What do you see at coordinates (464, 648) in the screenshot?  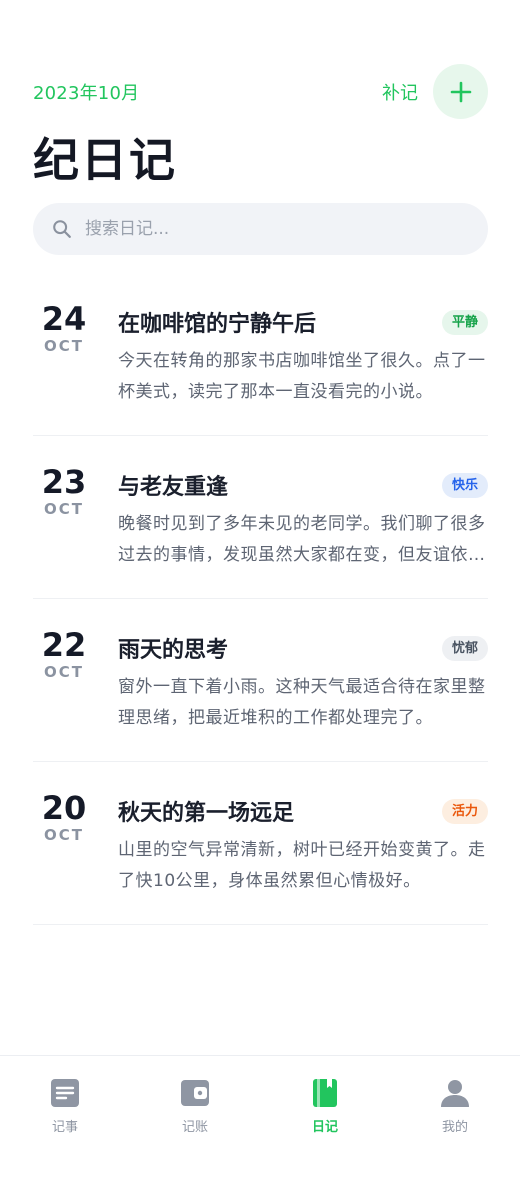 I see `mood-badge: 忧郁` at bounding box center [464, 648].